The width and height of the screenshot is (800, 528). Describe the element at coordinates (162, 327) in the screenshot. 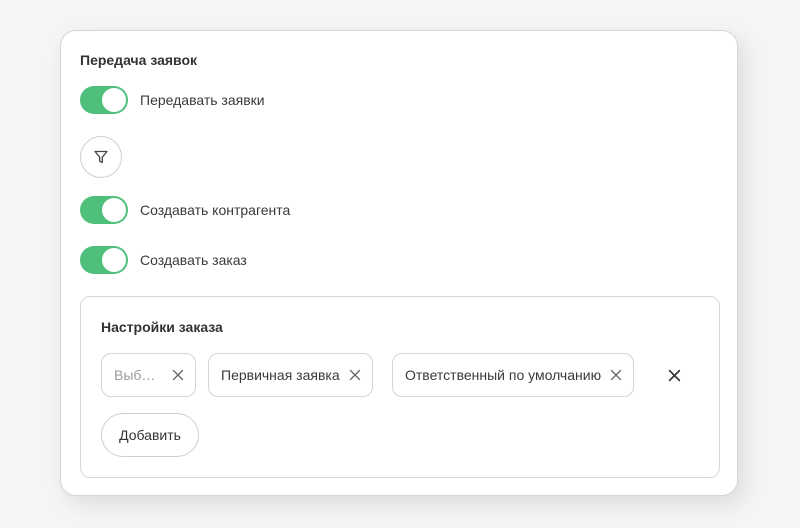

I see `order-settings-title: Настройки заказа` at that location.